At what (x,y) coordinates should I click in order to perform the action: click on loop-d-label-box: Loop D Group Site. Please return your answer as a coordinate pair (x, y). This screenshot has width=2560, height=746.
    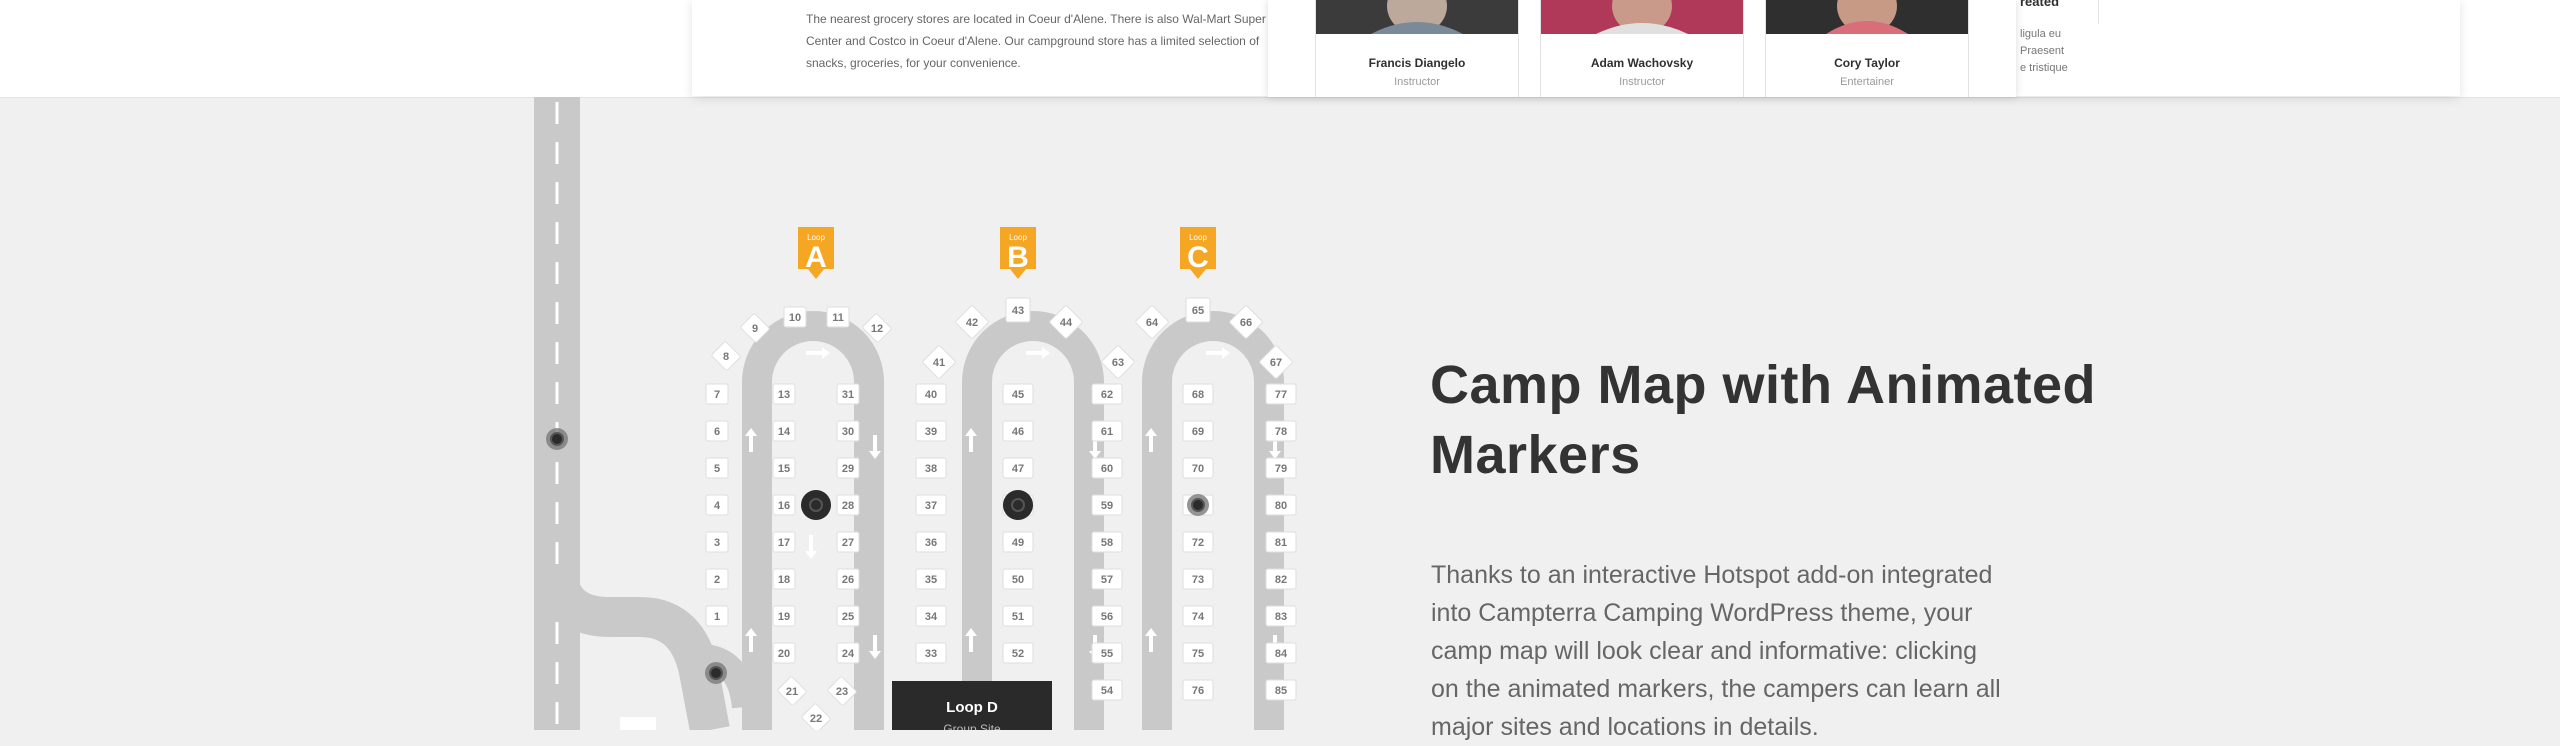
    Looking at the image, I should click on (972, 705).